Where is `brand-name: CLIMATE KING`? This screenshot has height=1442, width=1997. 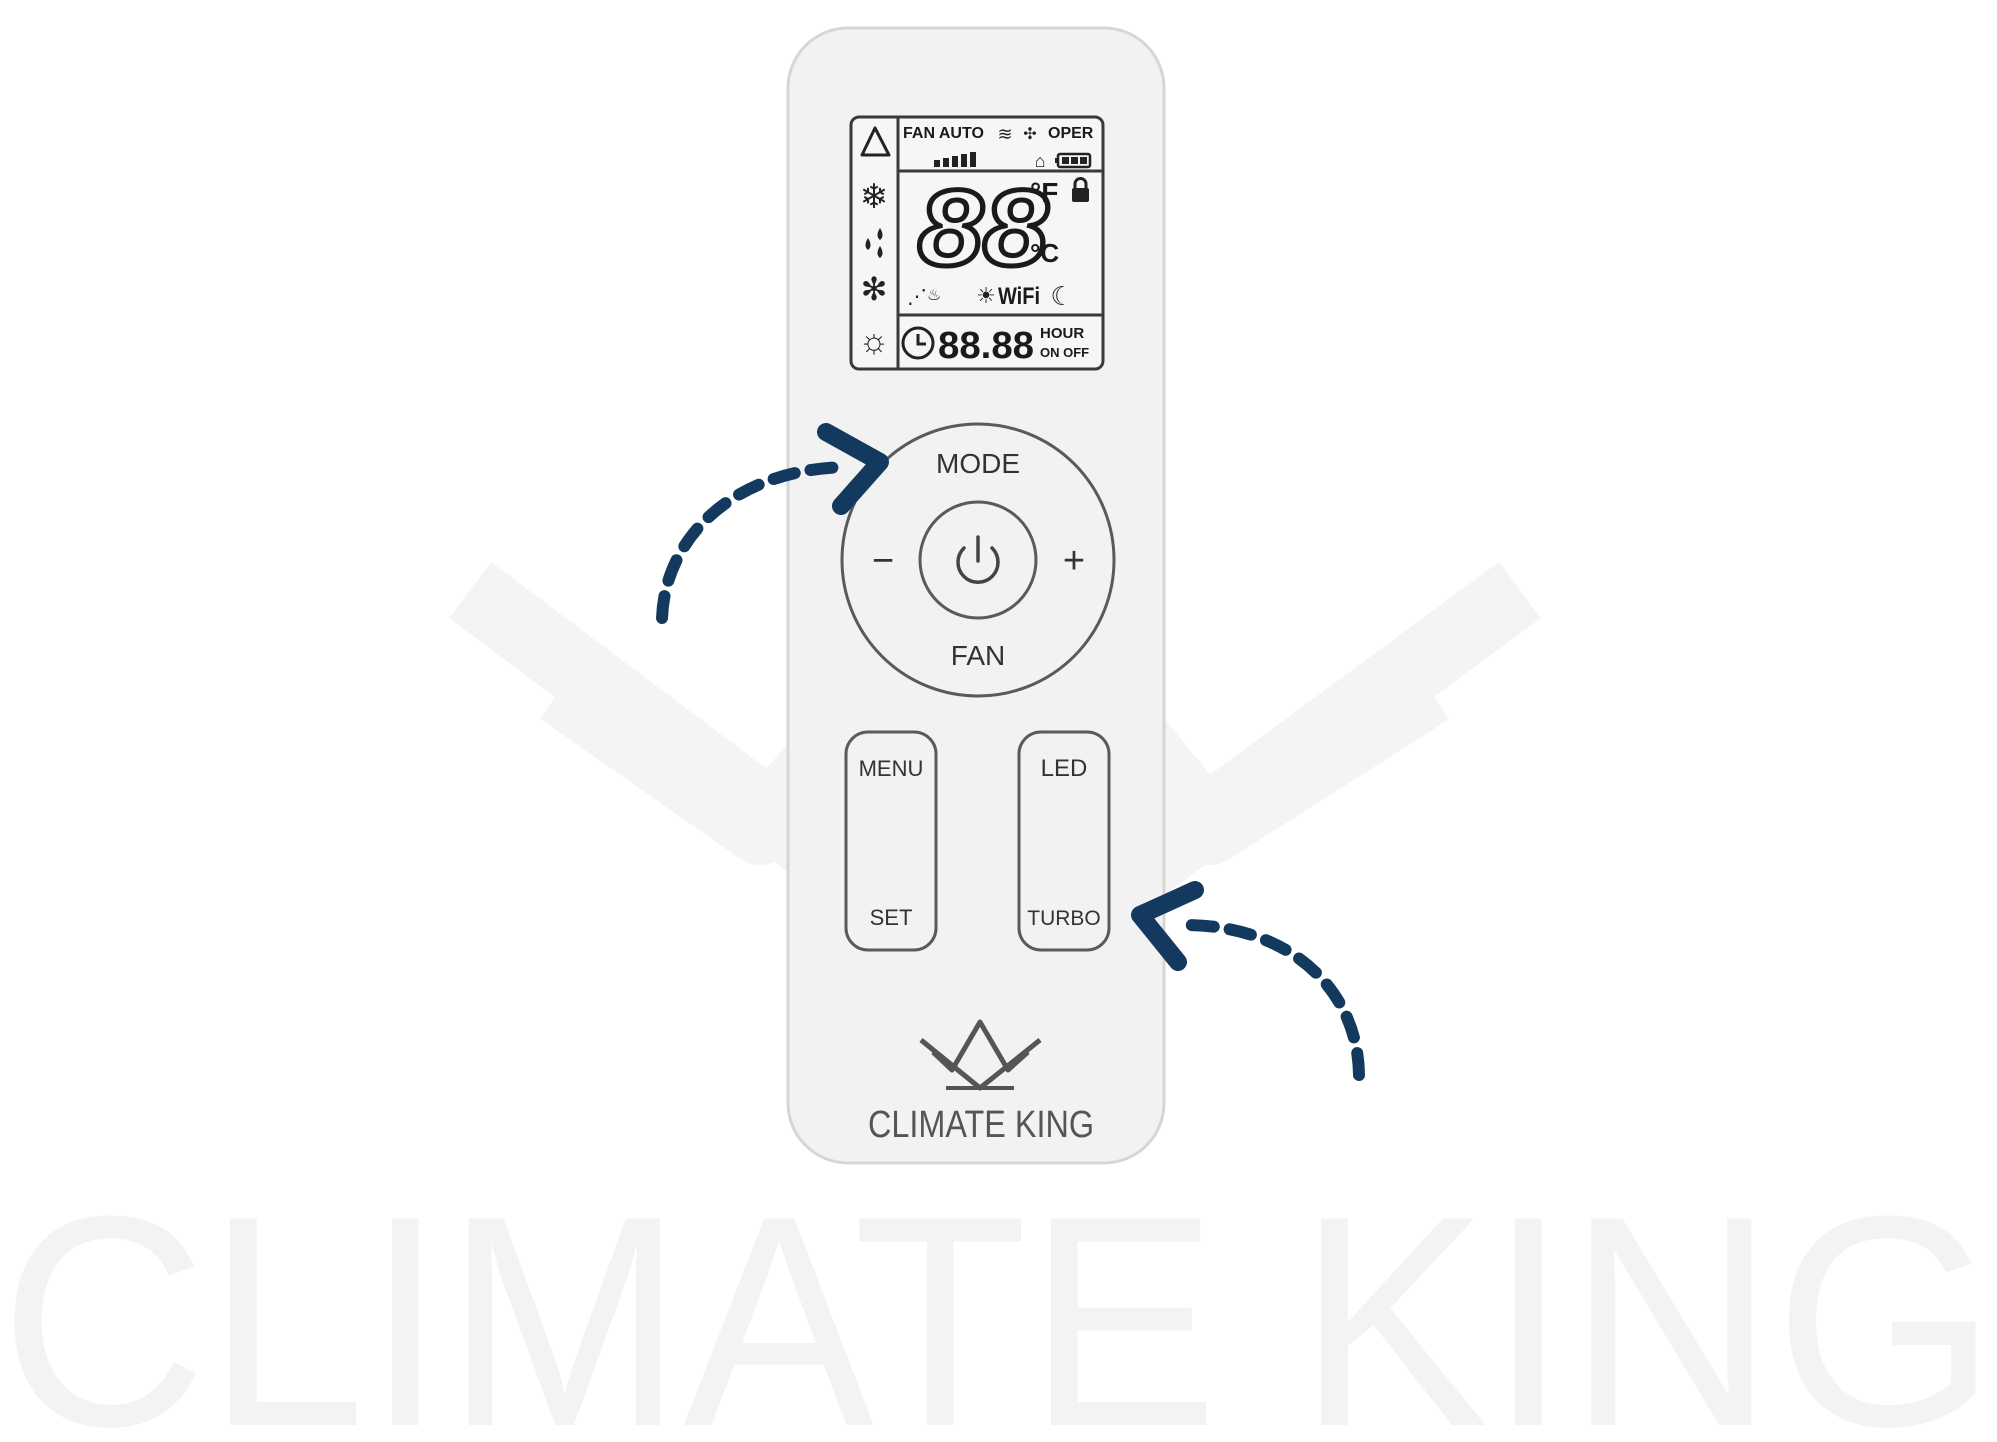 brand-name: CLIMATE KING is located at coordinates (981, 1125).